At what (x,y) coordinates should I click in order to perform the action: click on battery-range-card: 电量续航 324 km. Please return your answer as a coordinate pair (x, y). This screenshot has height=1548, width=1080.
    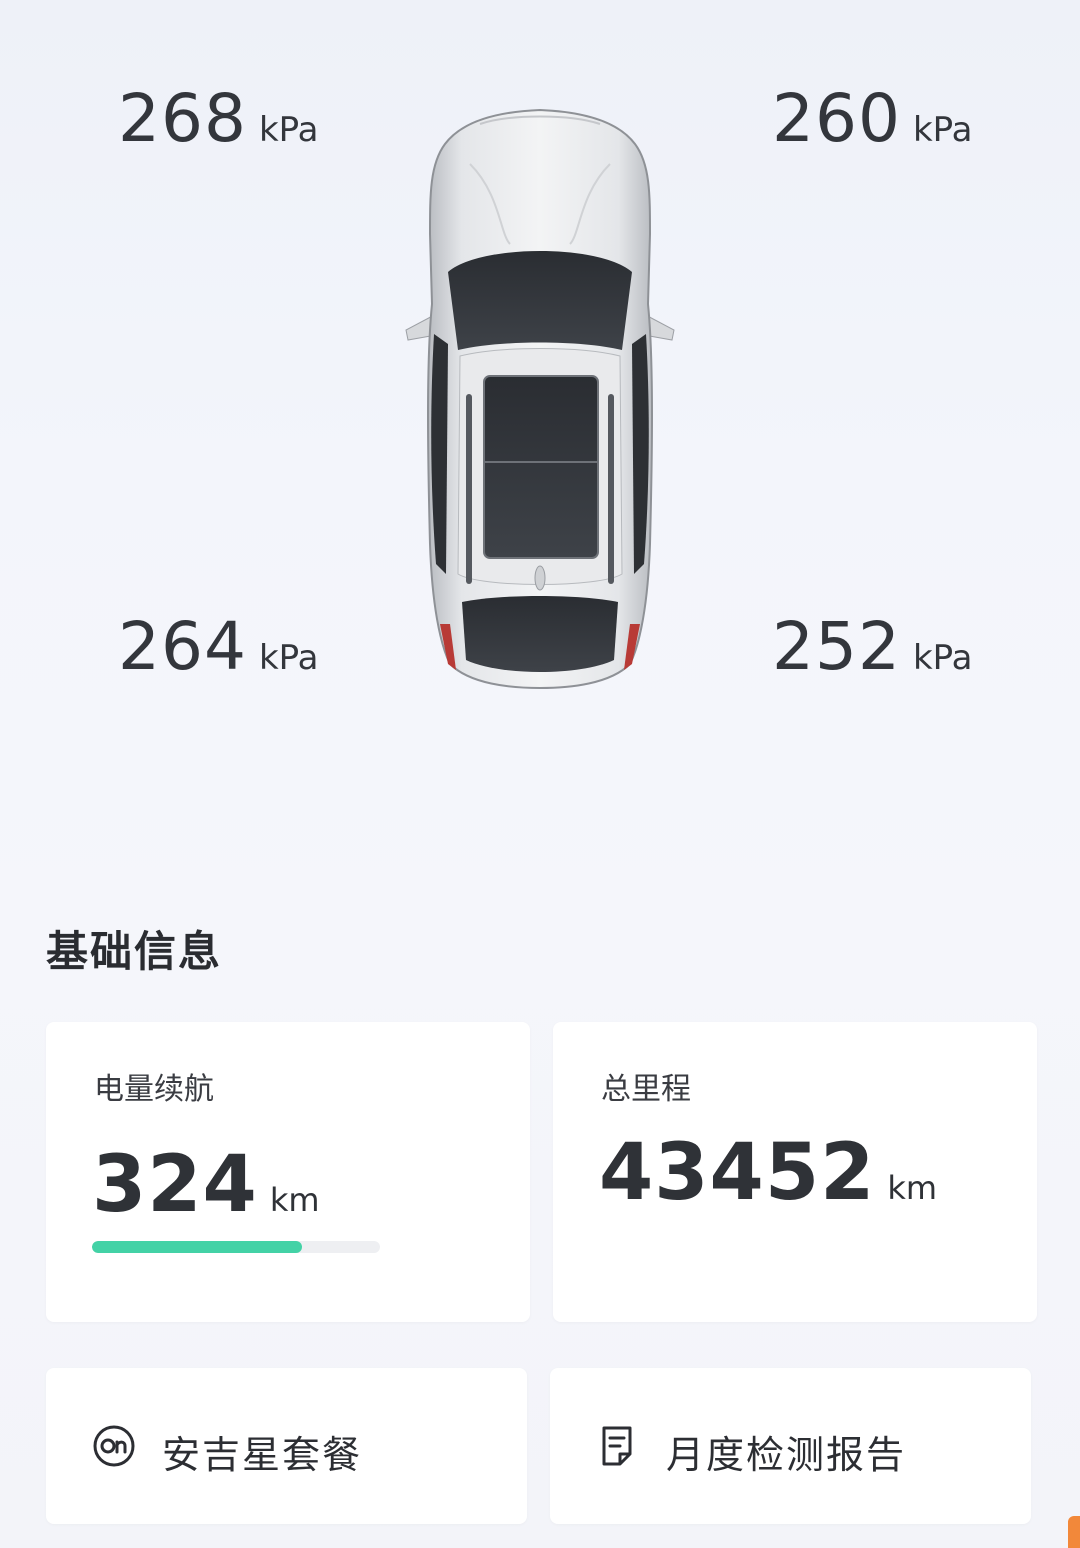
    Looking at the image, I should click on (288, 1172).